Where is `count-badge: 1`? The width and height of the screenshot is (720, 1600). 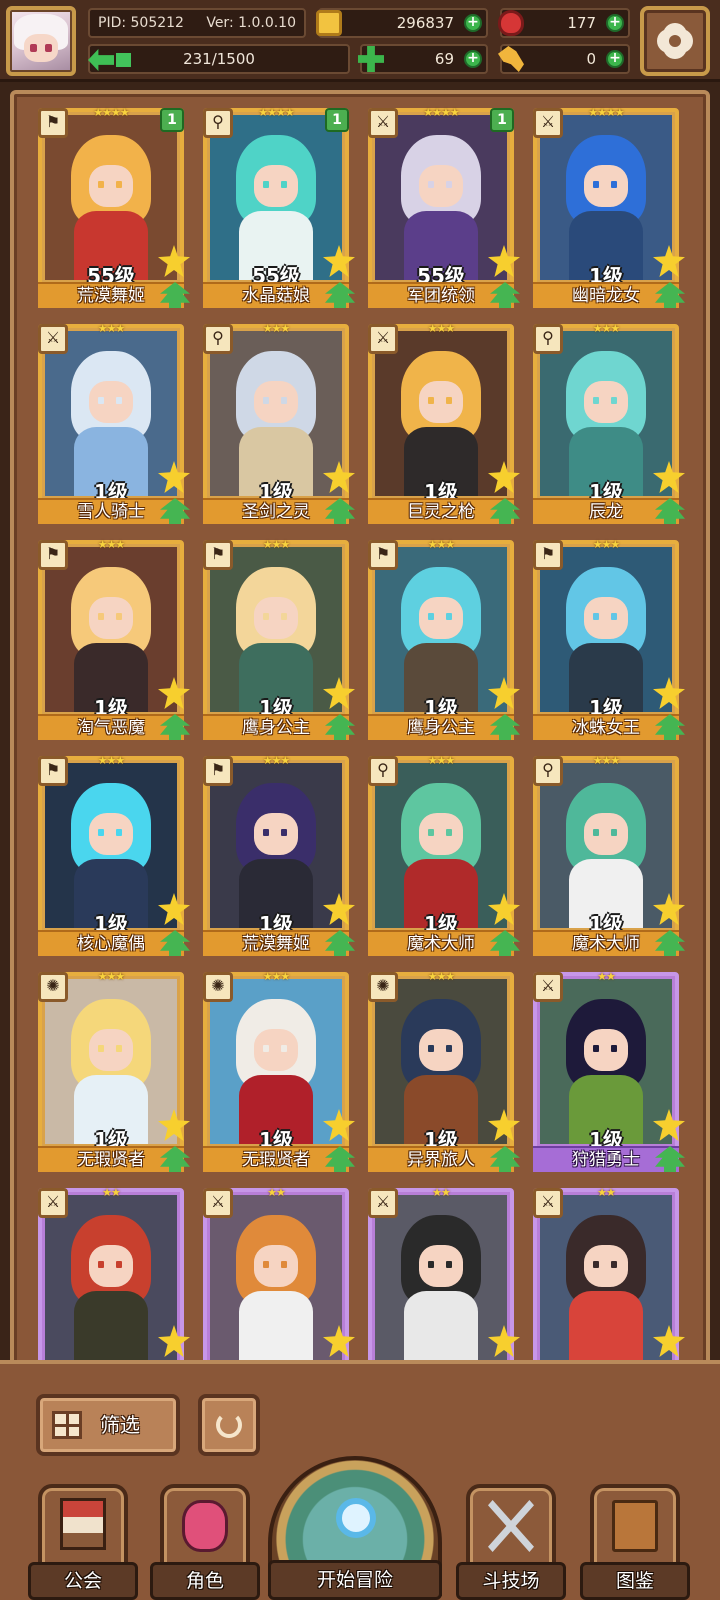
count-badge: 1 is located at coordinates (172, 120).